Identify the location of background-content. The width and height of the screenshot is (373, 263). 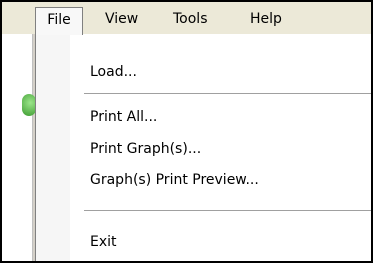
(19, 147).